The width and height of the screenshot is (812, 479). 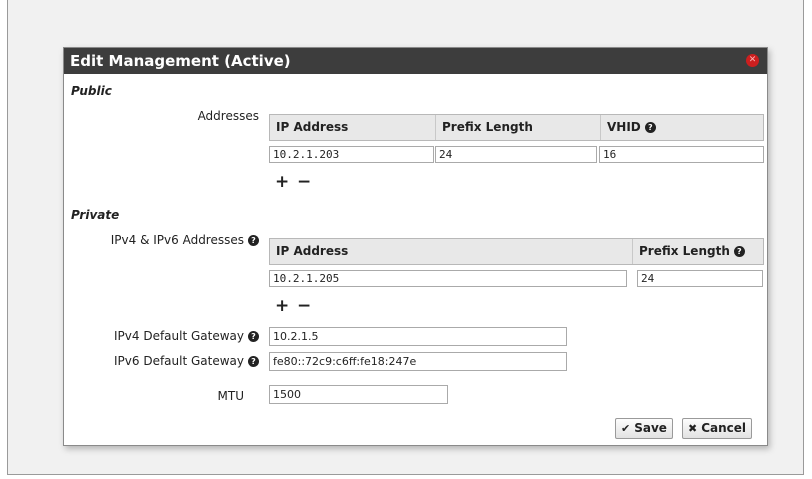 What do you see at coordinates (626, 428) in the screenshot?
I see `checkmark-icon: ✔` at bounding box center [626, 428].